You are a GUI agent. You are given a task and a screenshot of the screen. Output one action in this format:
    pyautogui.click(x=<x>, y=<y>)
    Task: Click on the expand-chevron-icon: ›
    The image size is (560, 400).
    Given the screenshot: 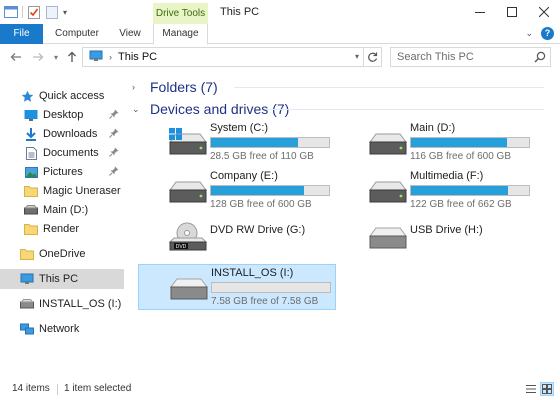 What is the action you would take?
    pyautogui.click(x=137, y=87)
    